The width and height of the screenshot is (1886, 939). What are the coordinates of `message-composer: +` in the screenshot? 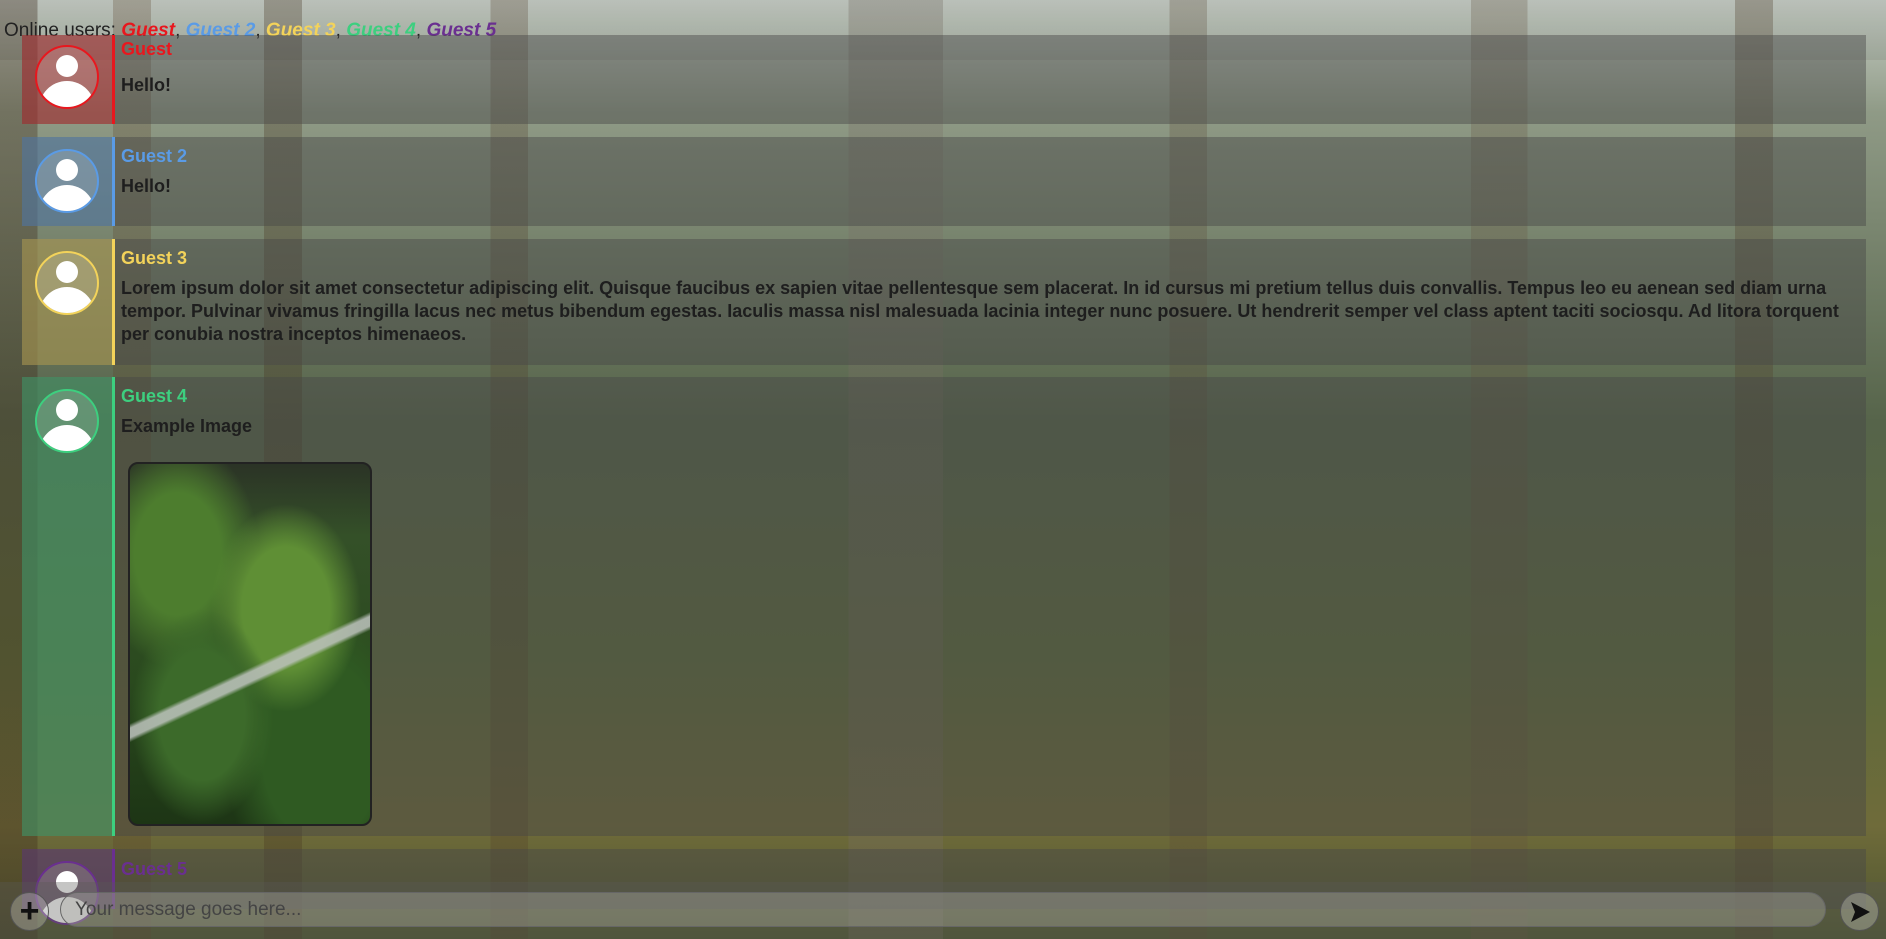 It's located at (943, 910).